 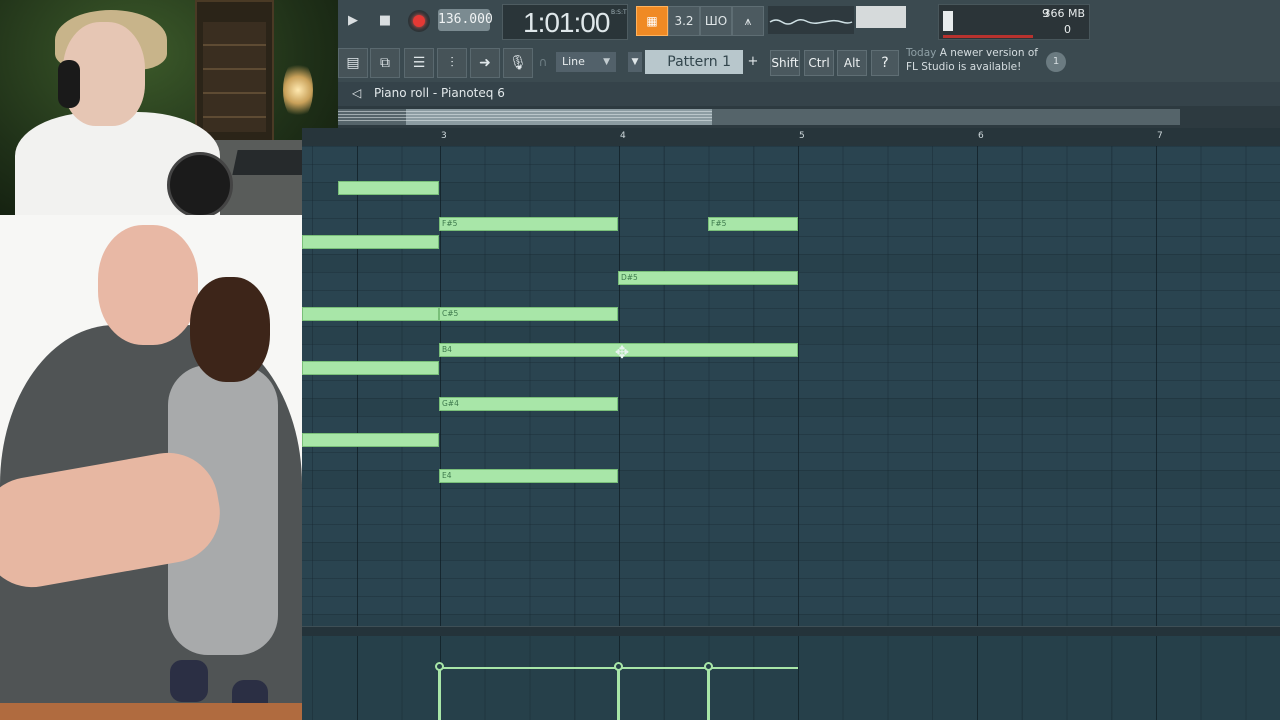 I want to click on news-count-icon: 1, so click(x=1056, y=62).